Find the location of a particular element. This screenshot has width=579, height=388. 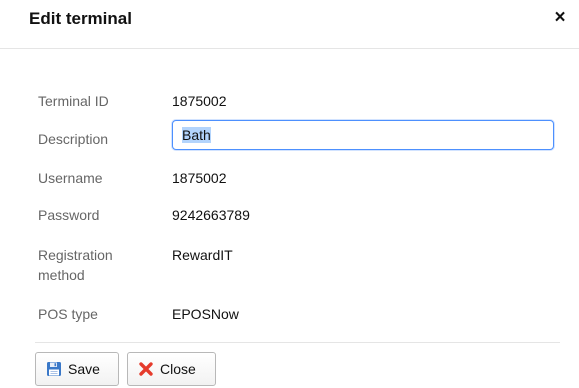

save-button: Save is located at coordinates (77, 369).